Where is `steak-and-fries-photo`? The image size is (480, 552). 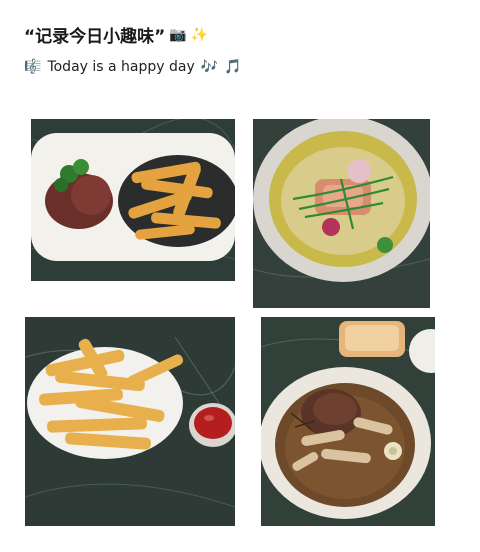
steak-and-fries-photo is located at coordinates (133, 200).